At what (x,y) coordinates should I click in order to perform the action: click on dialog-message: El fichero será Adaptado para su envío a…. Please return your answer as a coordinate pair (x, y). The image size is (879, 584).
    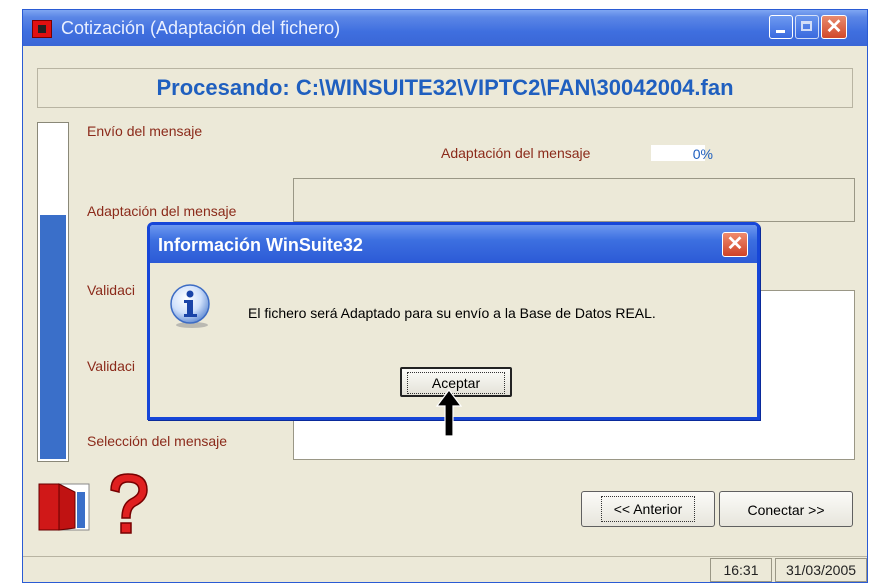
    Looking at the image, I should click on (452, 313).